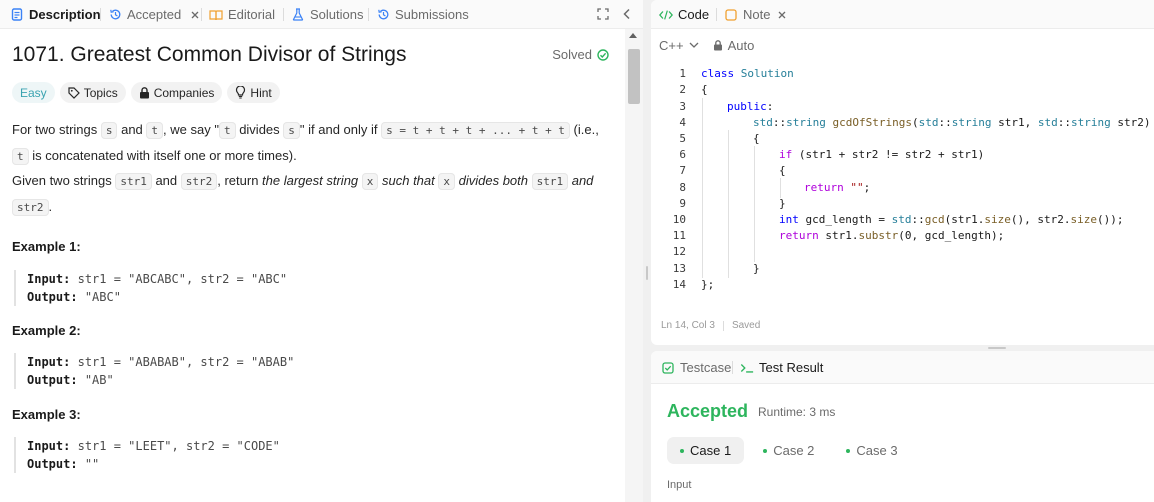 Image resolution: width=1154 pixels, height=502 pixels. What do you see at coordinates (251, 14) in the screenshot?
I see `tab-editorial-label: Editorial` at bounding box center [251, 14].